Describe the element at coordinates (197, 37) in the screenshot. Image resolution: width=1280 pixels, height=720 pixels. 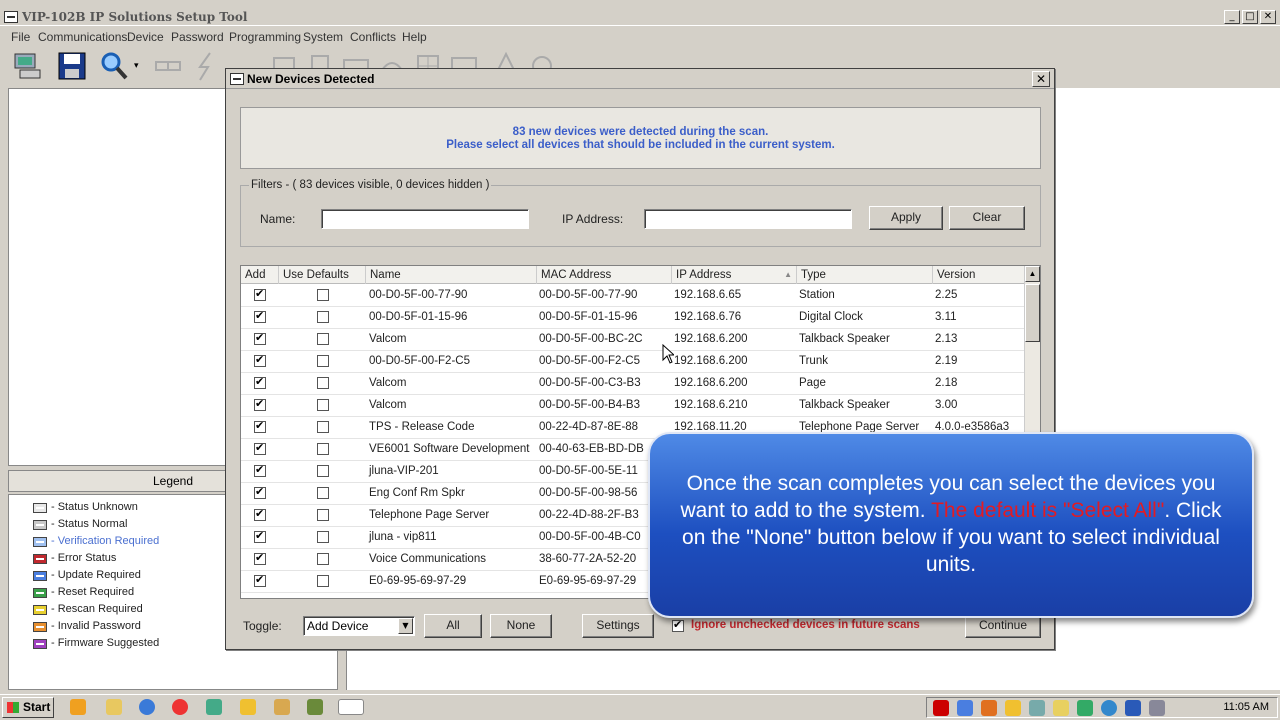
I see `menu-password: Password` at that location.